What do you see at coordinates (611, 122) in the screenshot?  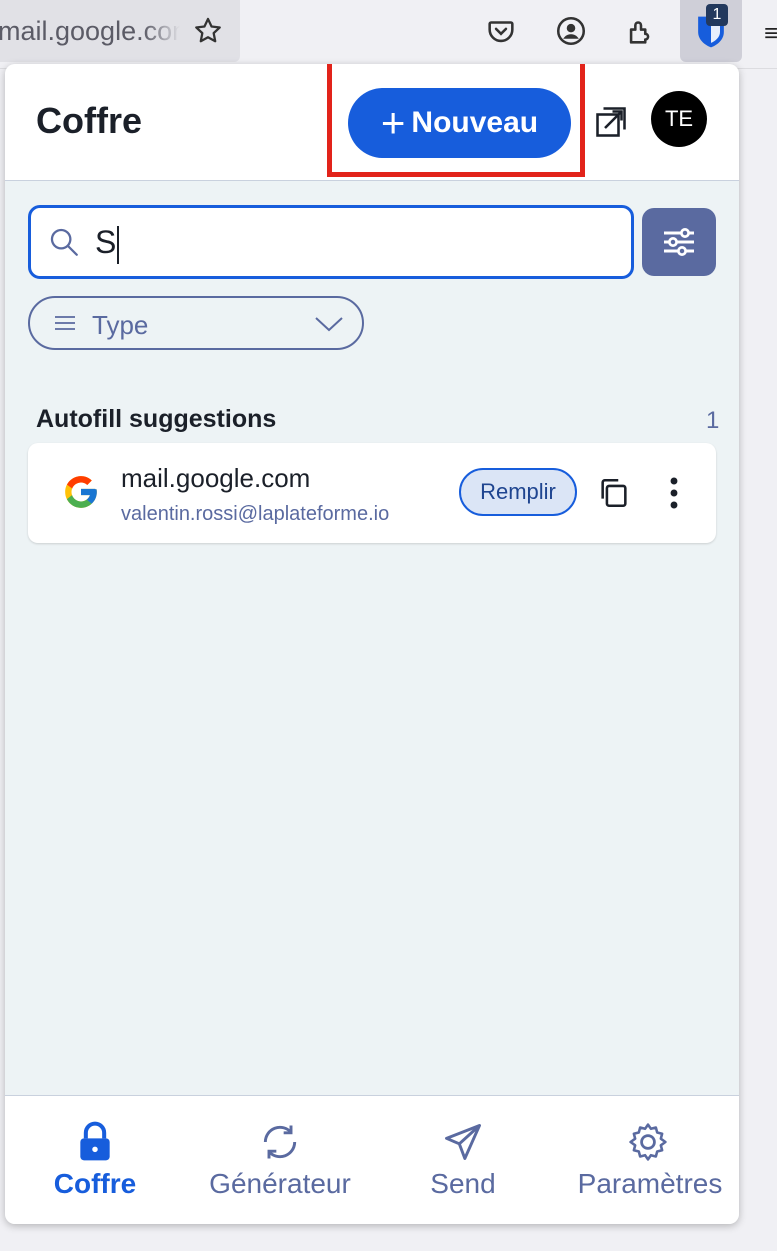 I see `popout-icon` at bounding box center [611, 122].